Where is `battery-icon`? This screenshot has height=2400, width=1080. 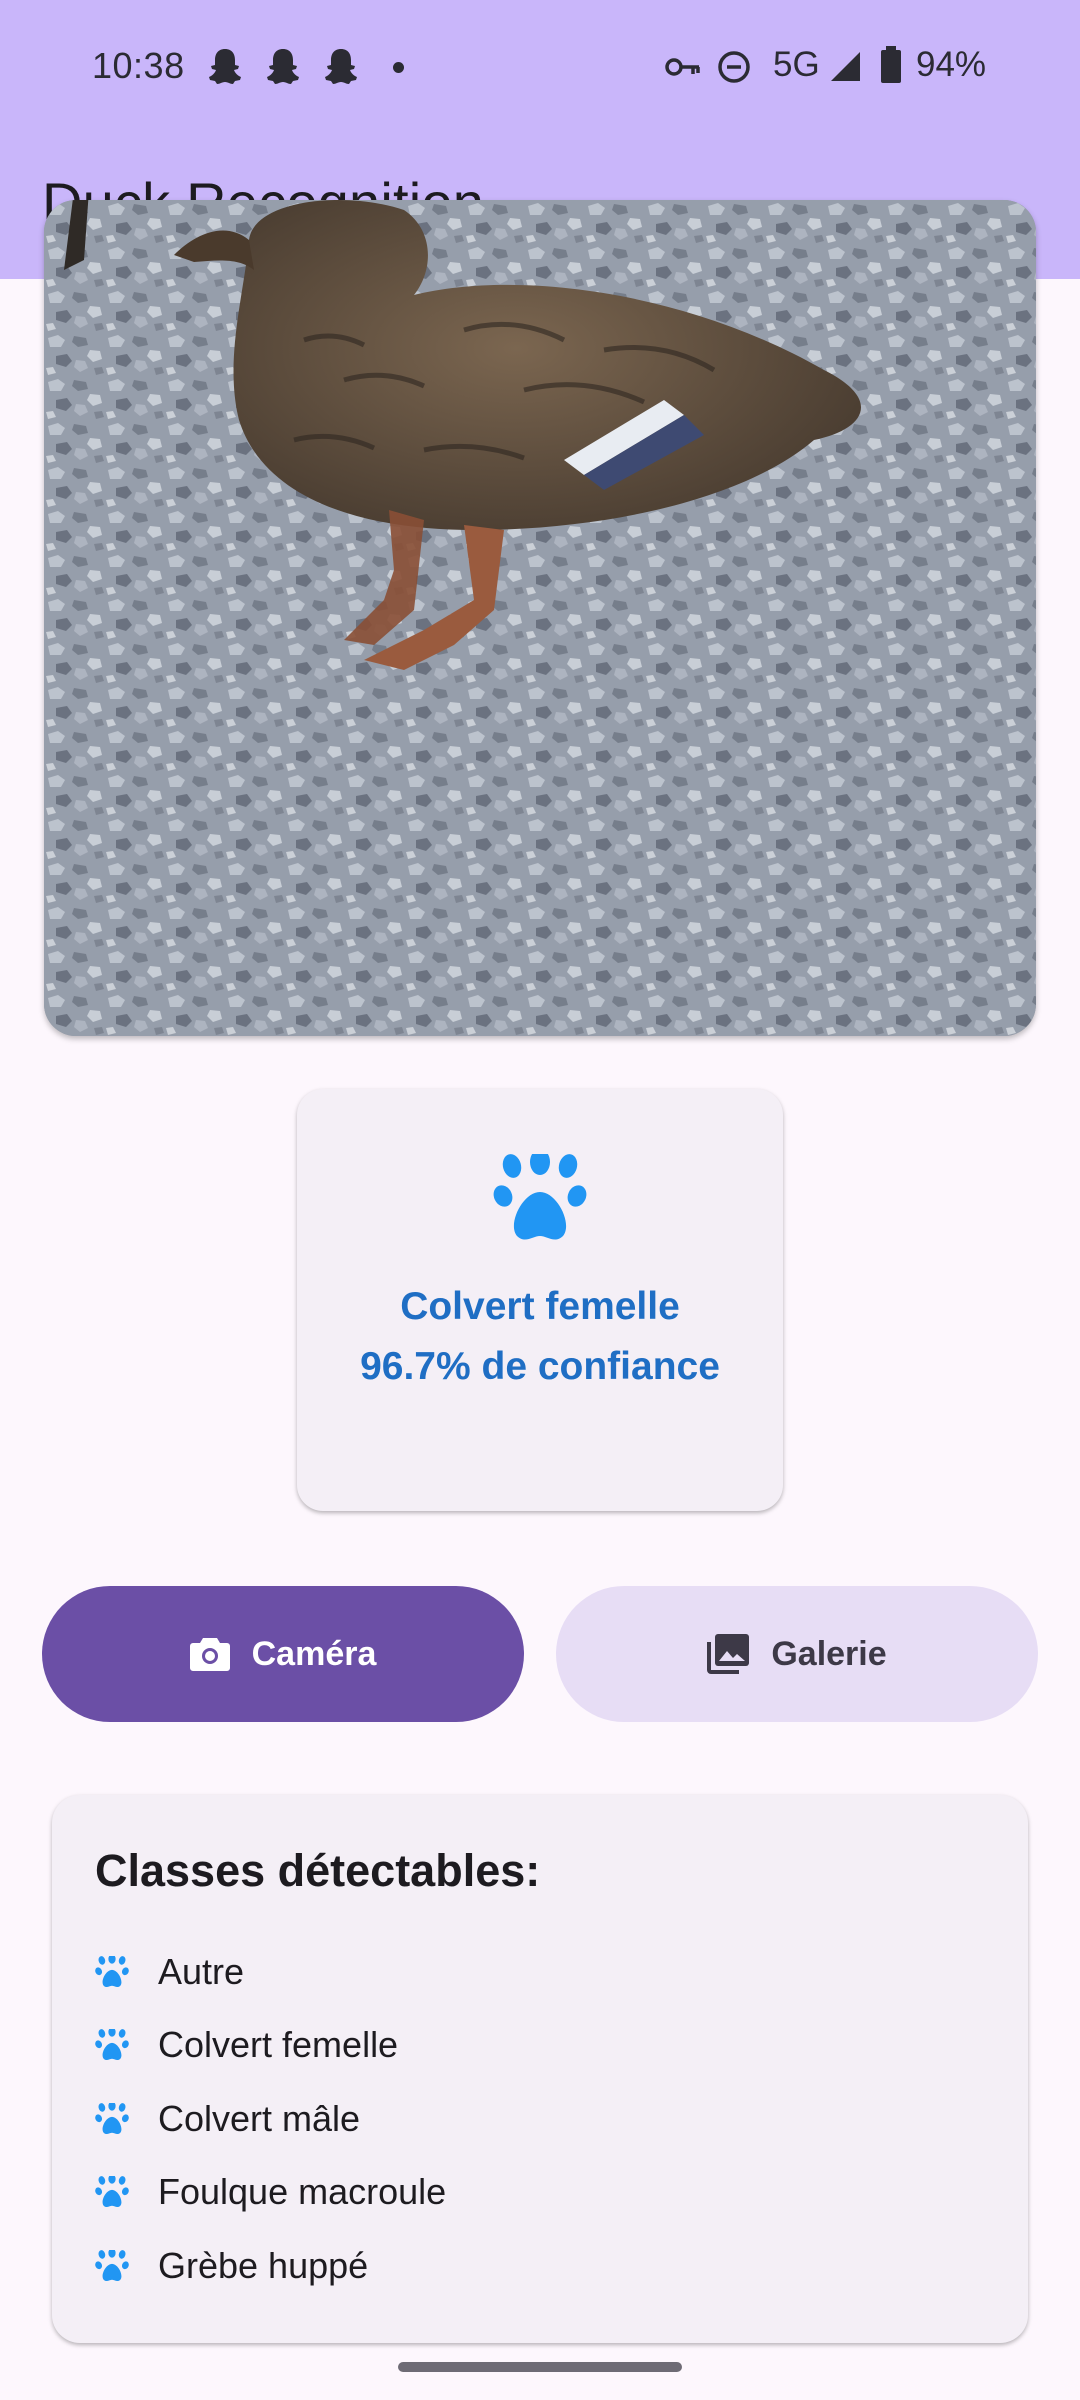 battery-icon is located at coordinates (891, 64).